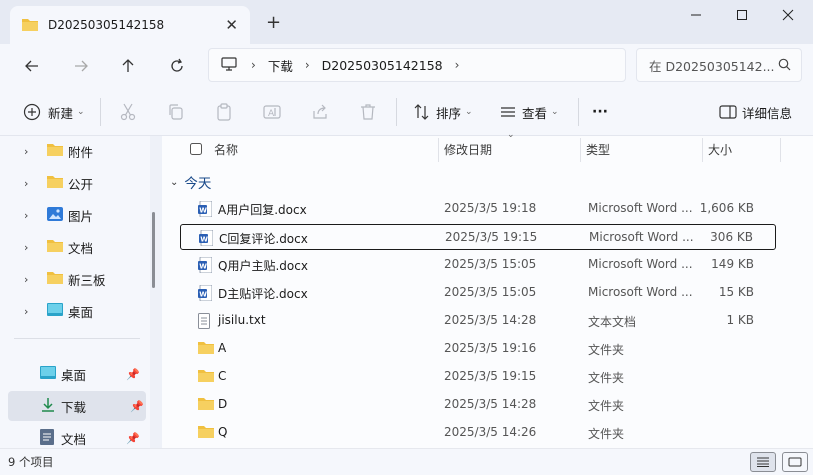  I want to click on view-label: 查看, so click(535, 113).